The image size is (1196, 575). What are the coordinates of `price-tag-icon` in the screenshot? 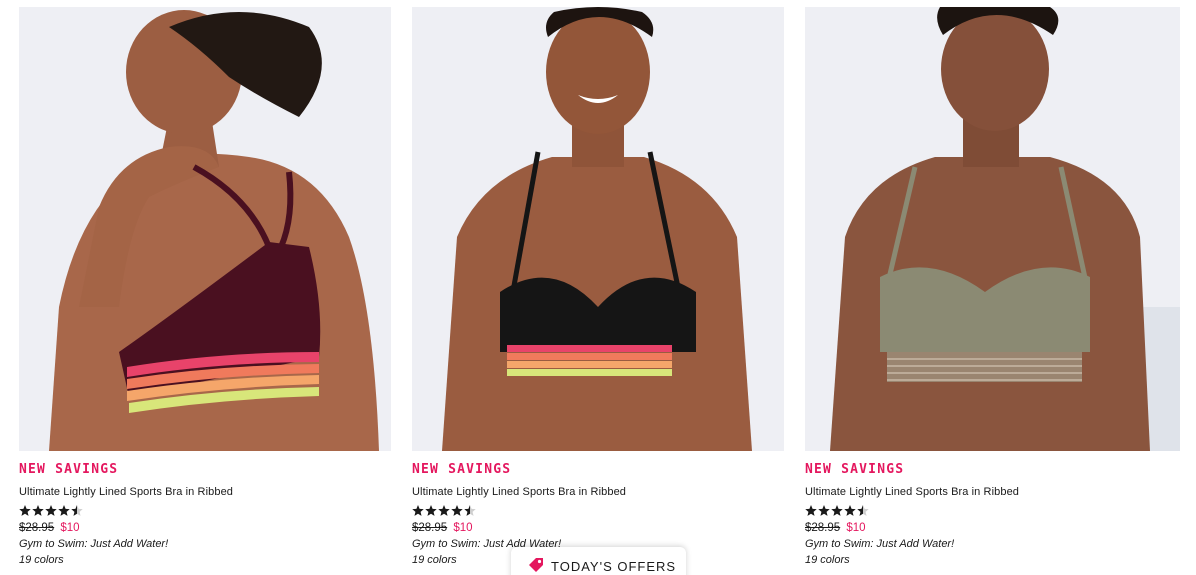 It's located at (536, 565).